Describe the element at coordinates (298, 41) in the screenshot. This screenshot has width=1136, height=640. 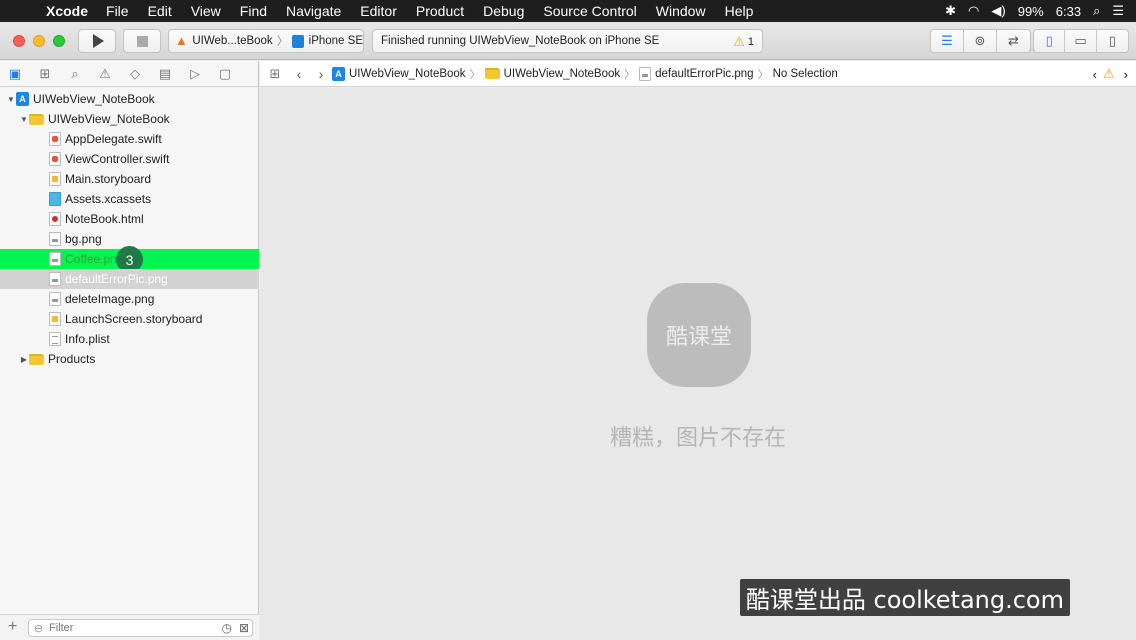
I see `iphone-icon` at that location.